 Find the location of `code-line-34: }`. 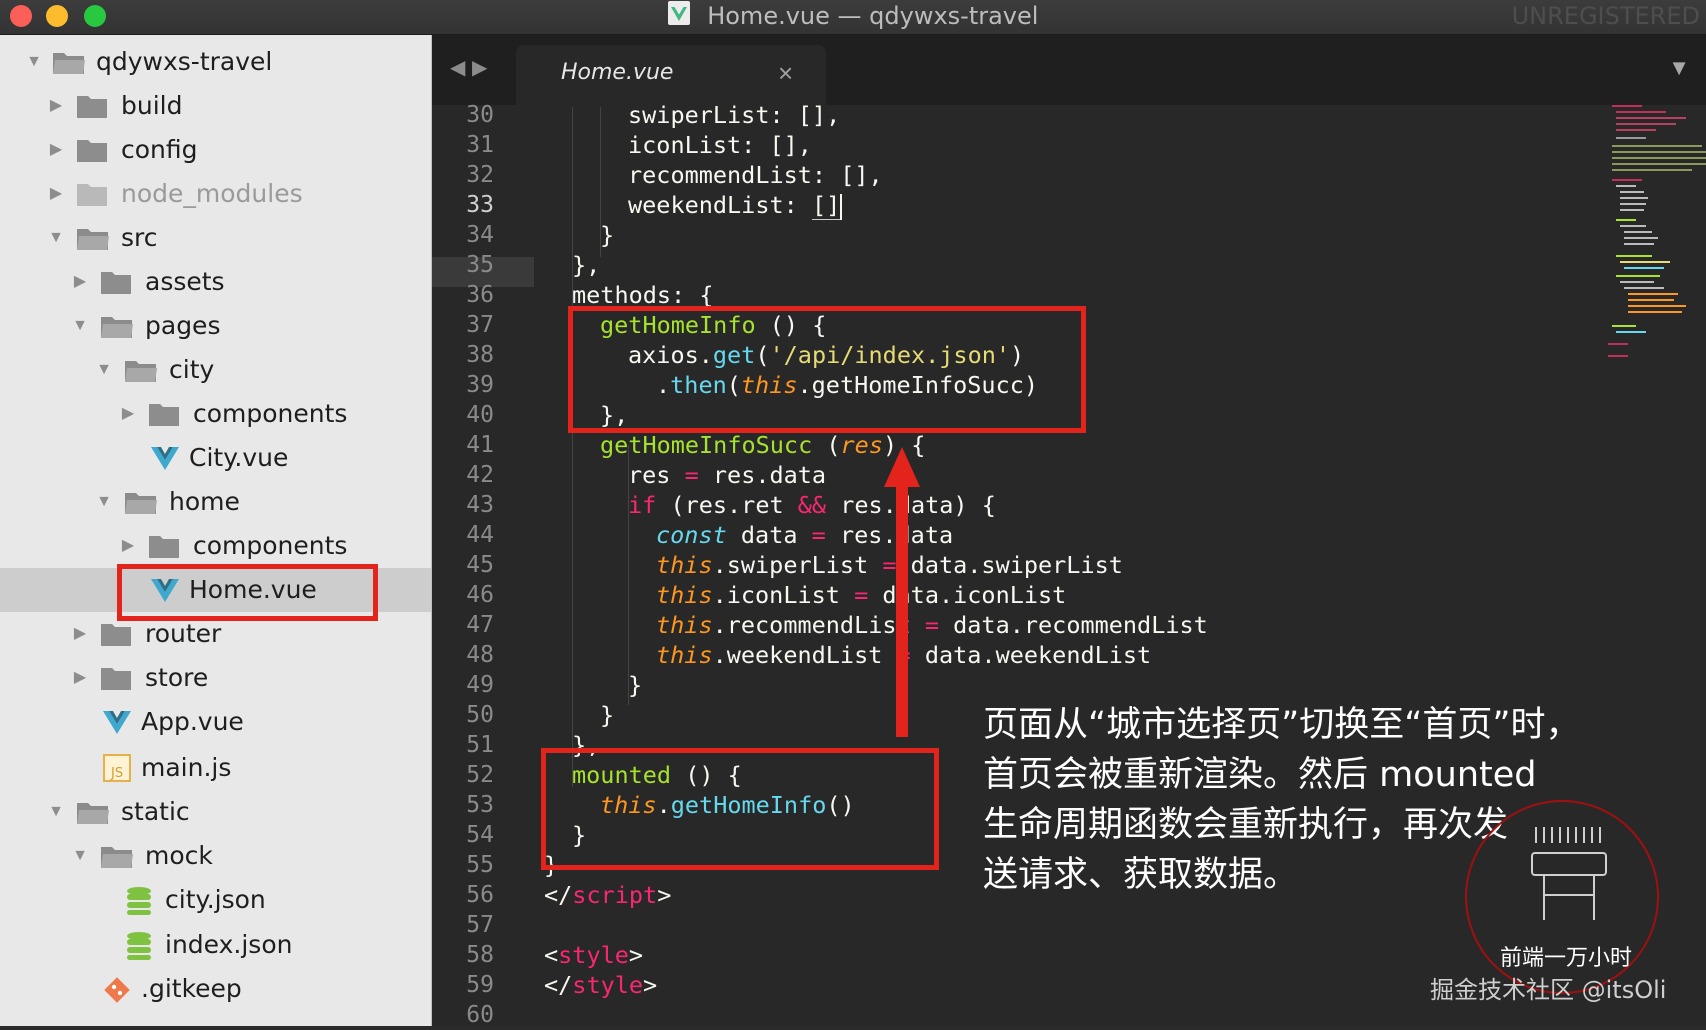

code-line-34: } is located at coordinates (607, 235).